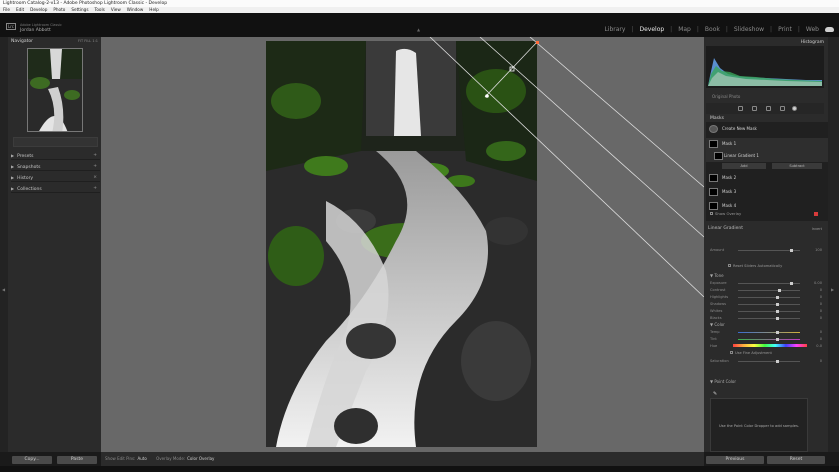  What do you see at coordinates (55, 155) in the screenshot?
I see `section-presets: ▶ Presets +` at bounding box center [55, 155].